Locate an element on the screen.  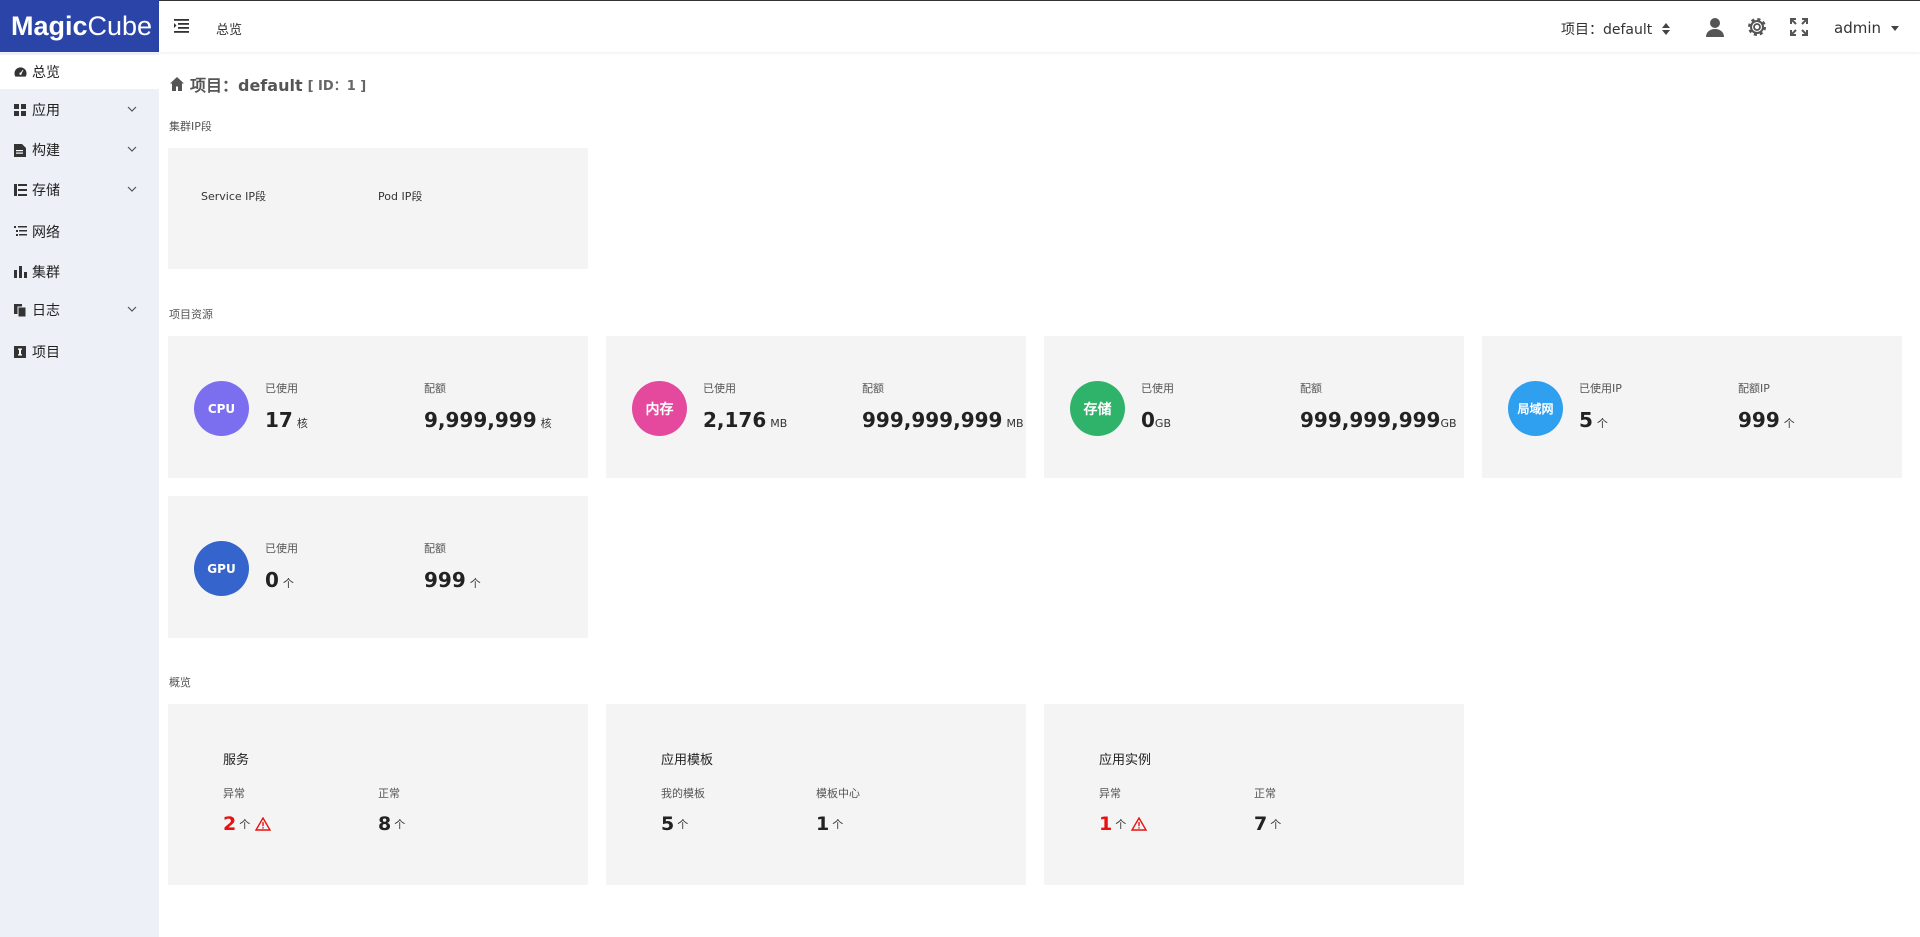
resource-badge: GPU is located at coordinates (221, 568).